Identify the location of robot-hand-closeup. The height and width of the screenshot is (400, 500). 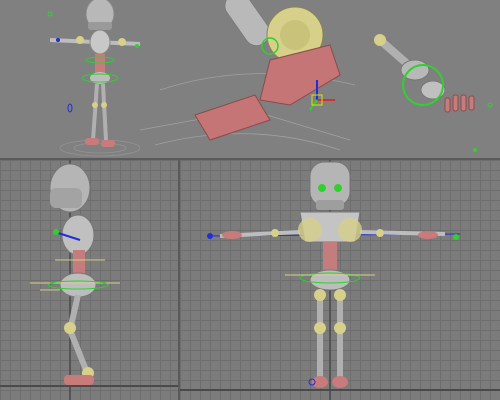
(433, 93).